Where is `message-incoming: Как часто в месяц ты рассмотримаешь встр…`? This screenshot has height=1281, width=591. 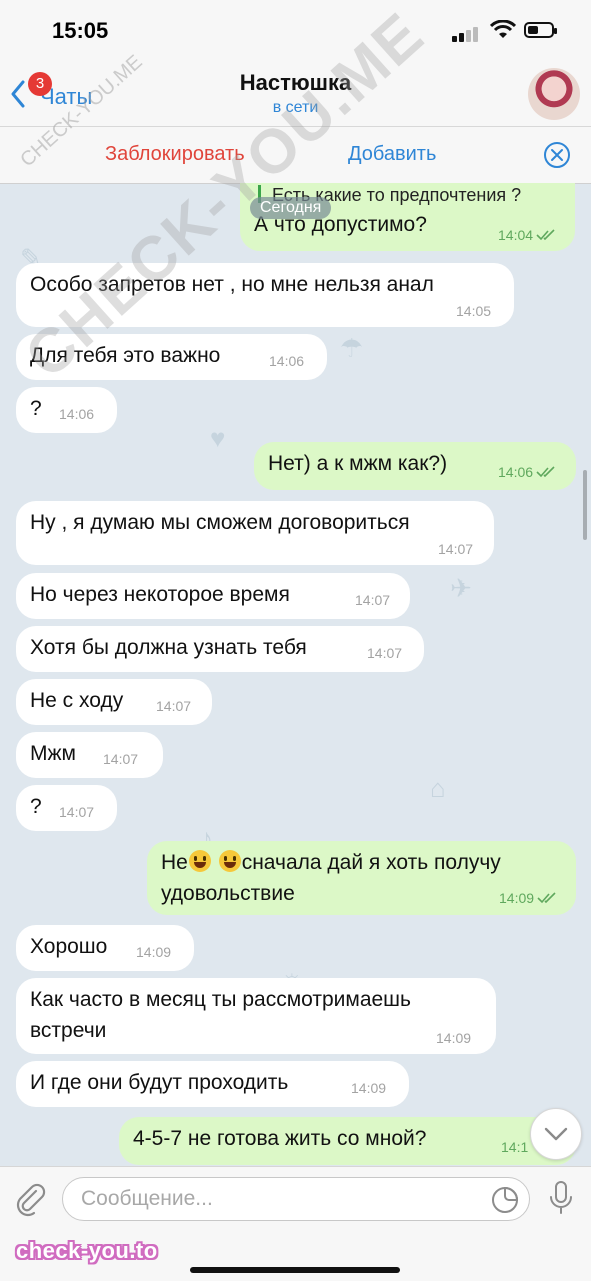 message-incoming: Как часто в месяц ты рассмотримаешь встр… is located at coordinates (256, 1016).